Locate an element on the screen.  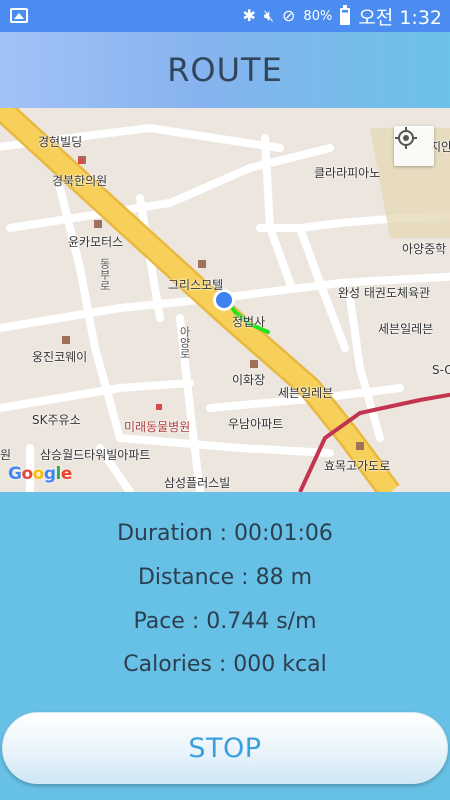
map-label: 효목고가도로 is located at coordinates (357, 466).